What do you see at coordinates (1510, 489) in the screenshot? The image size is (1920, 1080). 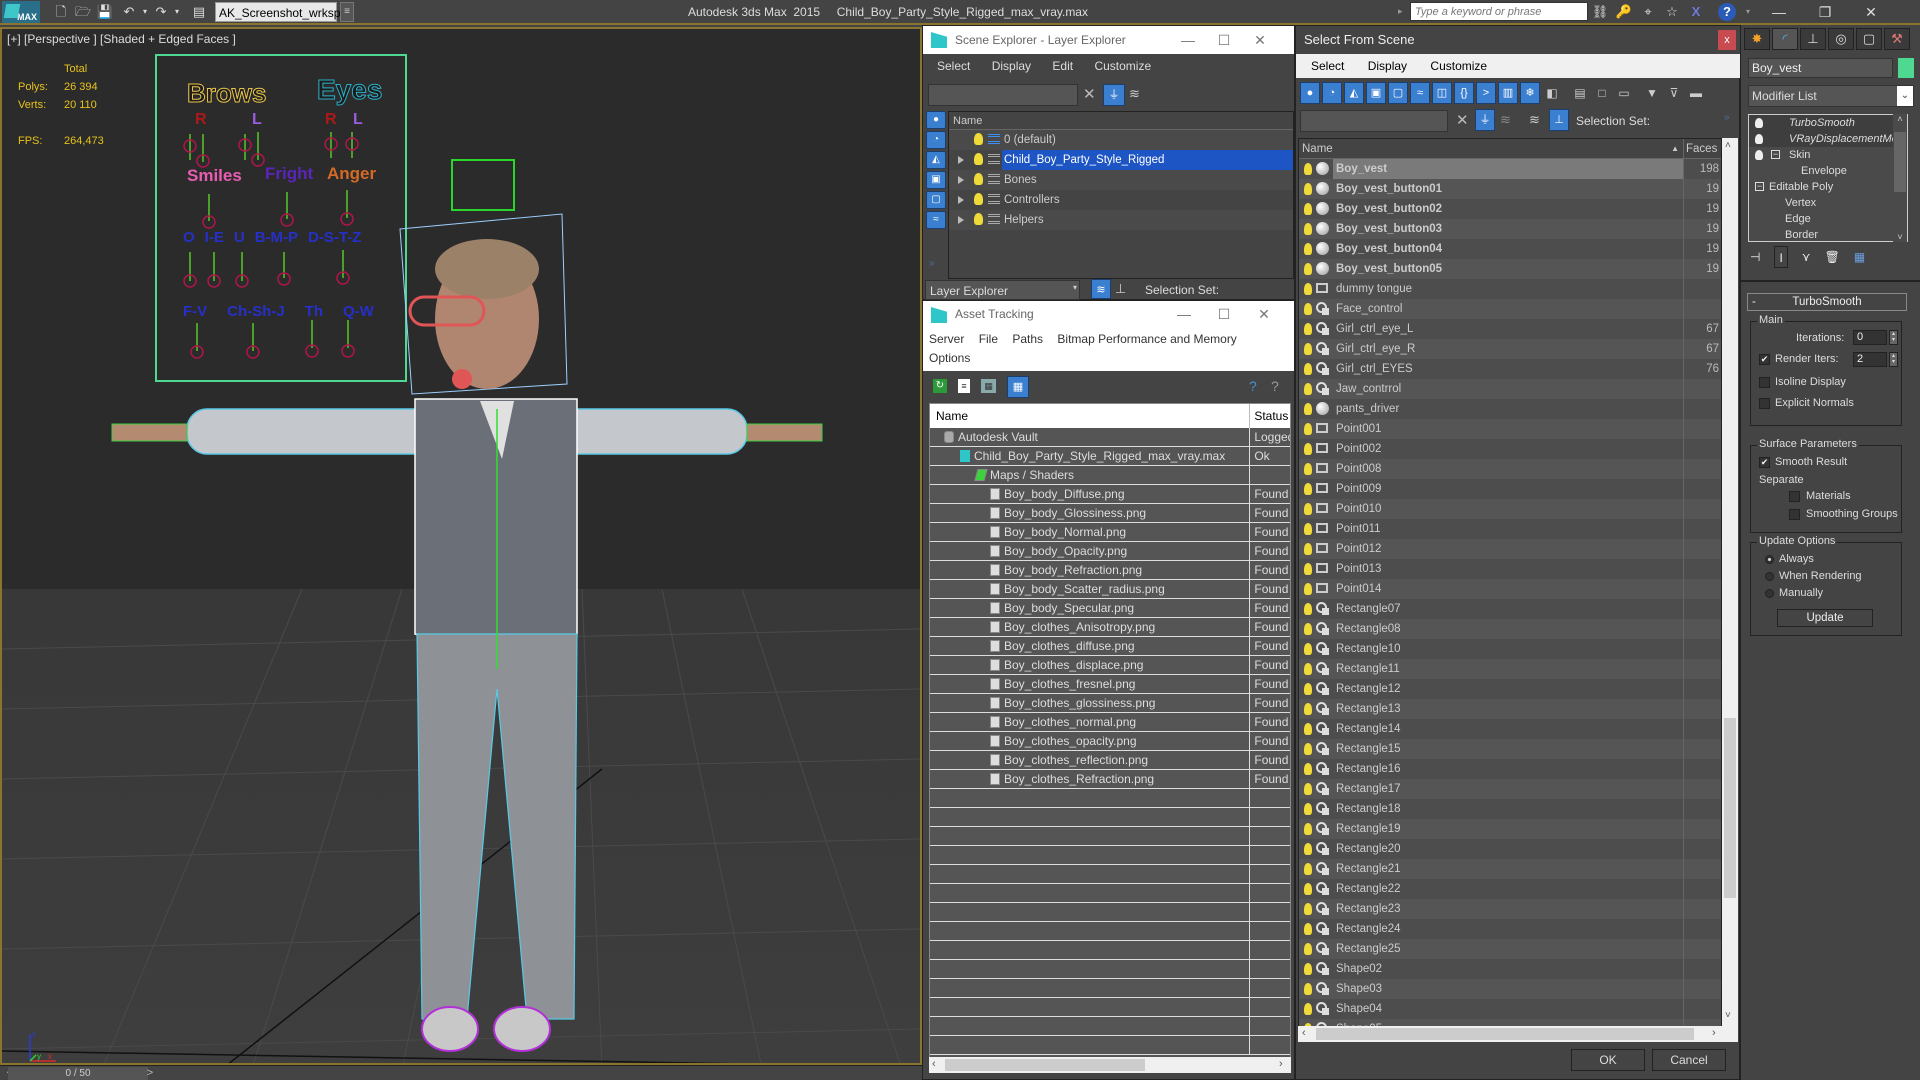 I see `object-row: Point009` at bounding box center [1510, 489].